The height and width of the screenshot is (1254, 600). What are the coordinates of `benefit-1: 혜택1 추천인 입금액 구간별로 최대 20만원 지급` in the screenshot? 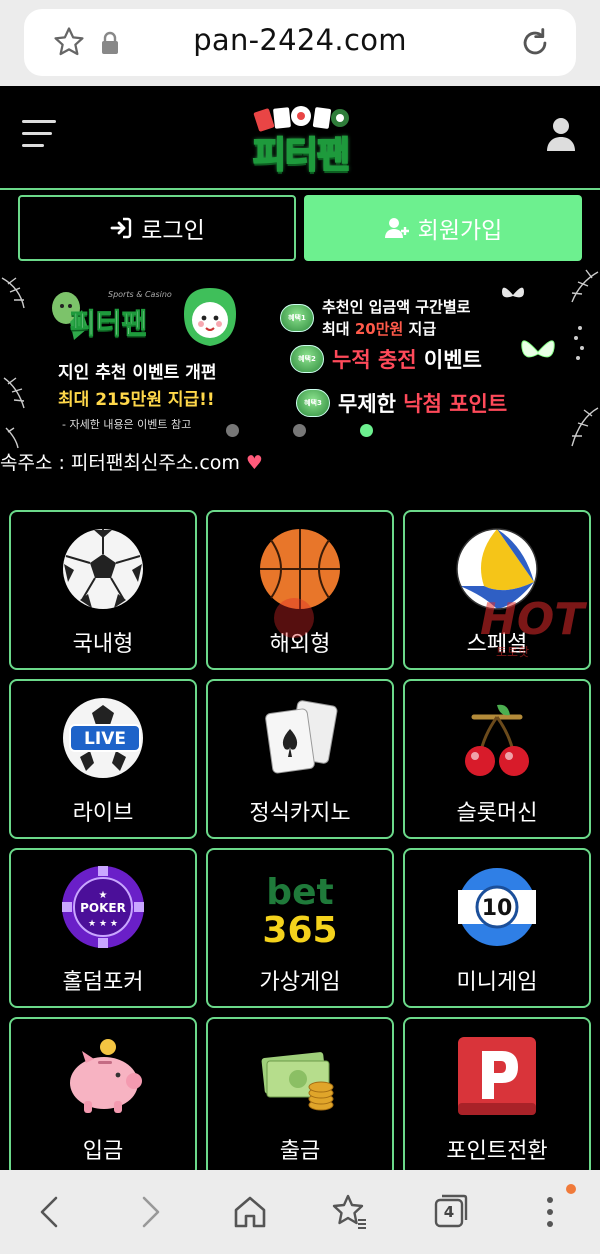 It's located at (375, 318).